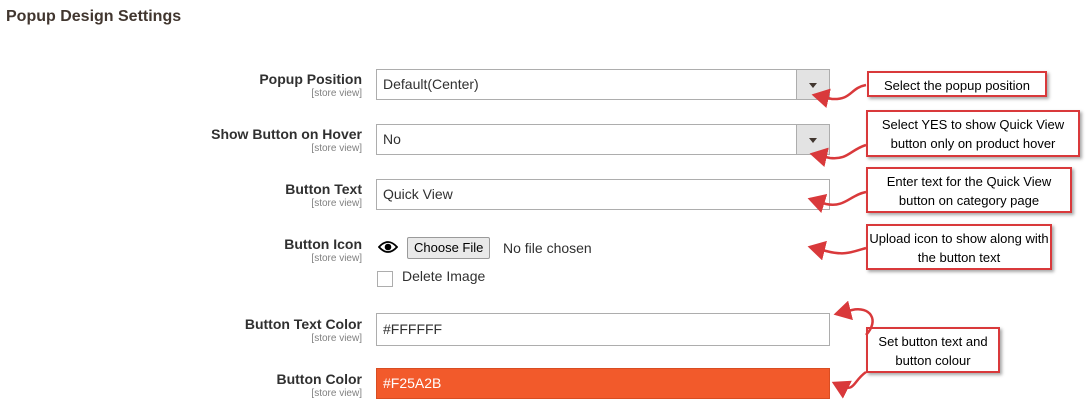 The width and height of the screenshot is (1090, 409). I want to click on button-text-label-block: Button Text [store view], so click(323, 195).